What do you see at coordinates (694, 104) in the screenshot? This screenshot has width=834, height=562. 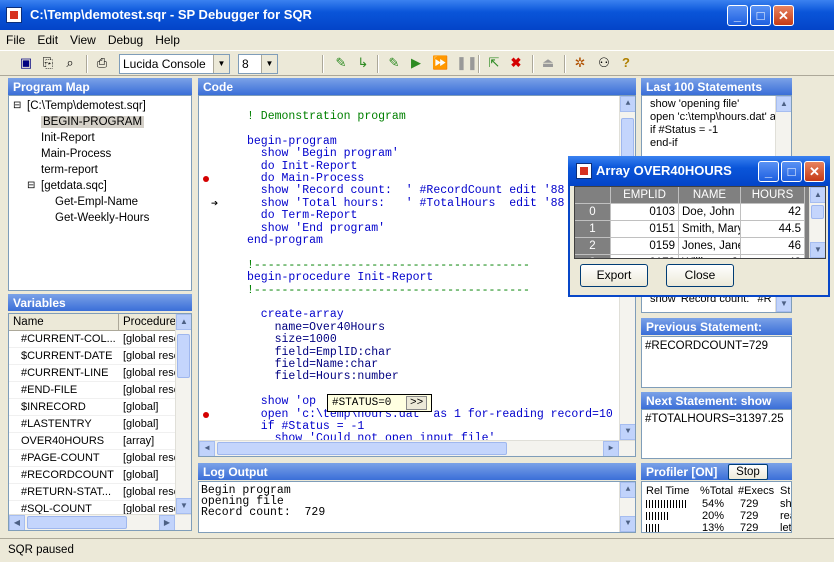 I see `statement-line: show 'opening file'` at bounding box center [694, 104].